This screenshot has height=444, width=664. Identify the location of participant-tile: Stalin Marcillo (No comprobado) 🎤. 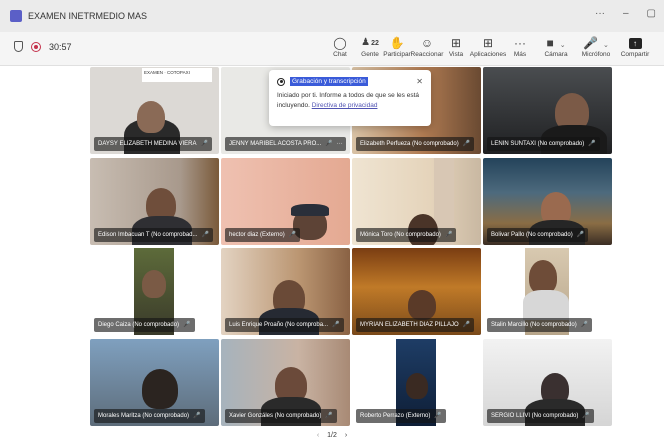
(547, 291).